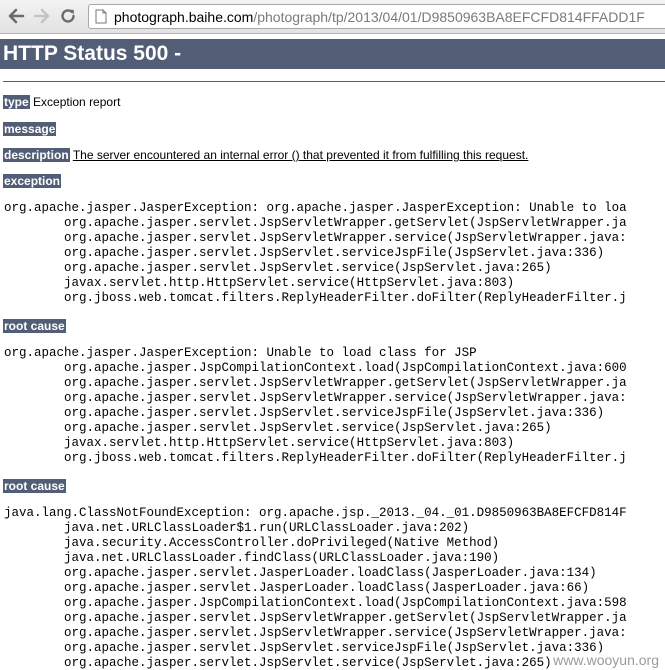 The width and height of the screenshot is (665, 670). I want to click on forward-button, so click(42, 16).